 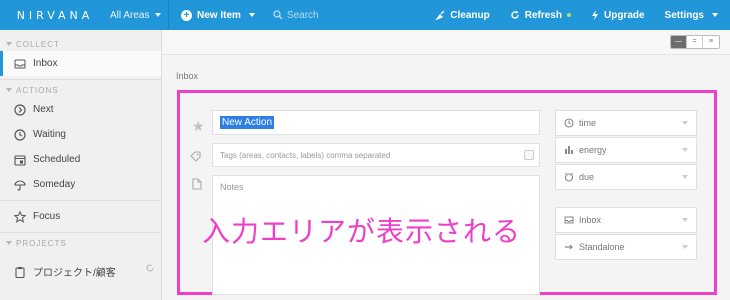 I want to click on view-compact-button: —, so click(x=679, y=42).